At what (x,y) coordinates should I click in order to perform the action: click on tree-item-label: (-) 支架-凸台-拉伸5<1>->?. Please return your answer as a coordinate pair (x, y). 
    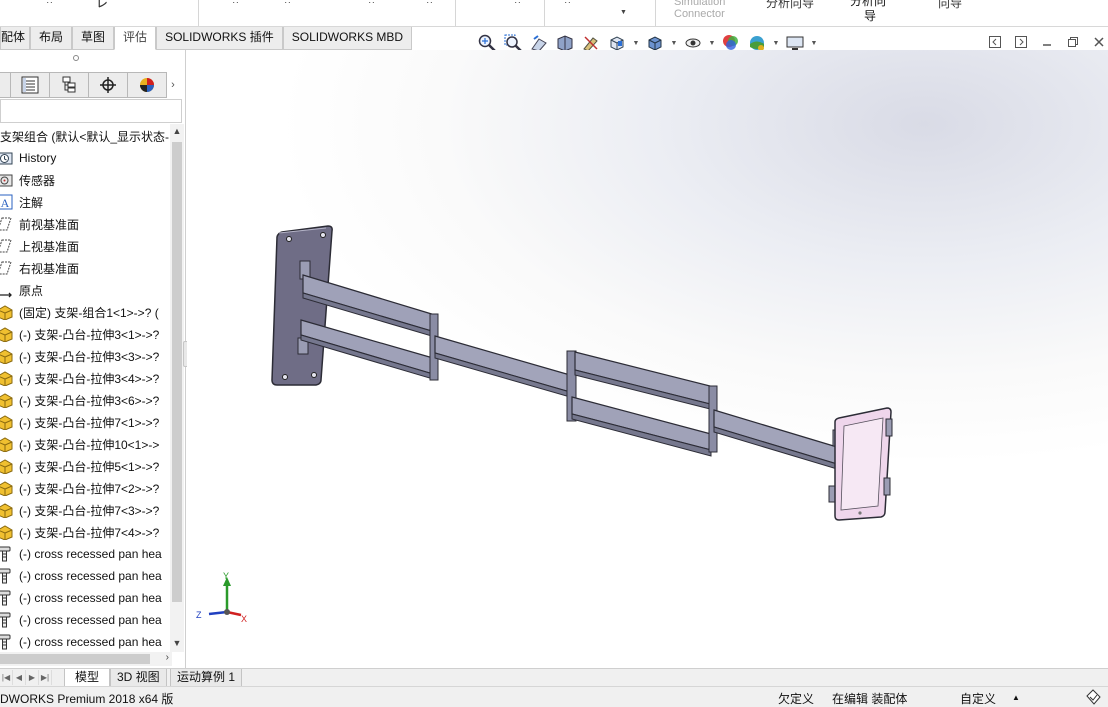
    Looking at the image, I should click on (89, 466).